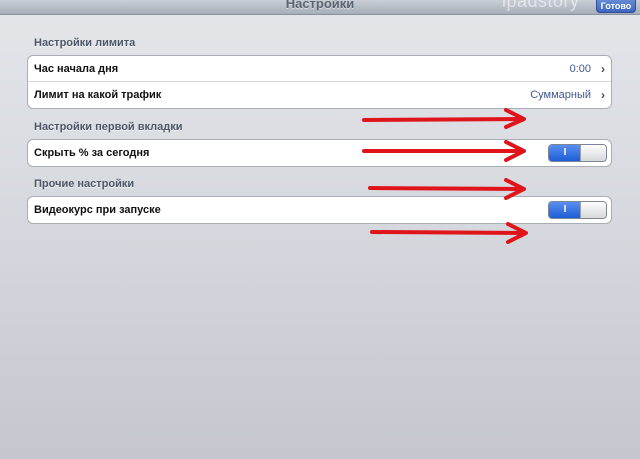 Image resolution: width=640 pixels, height=459 pixels. Describe the element at coordinates (541, 5) in the screenshot. I see `site-watermark: ipadstory` at that location.